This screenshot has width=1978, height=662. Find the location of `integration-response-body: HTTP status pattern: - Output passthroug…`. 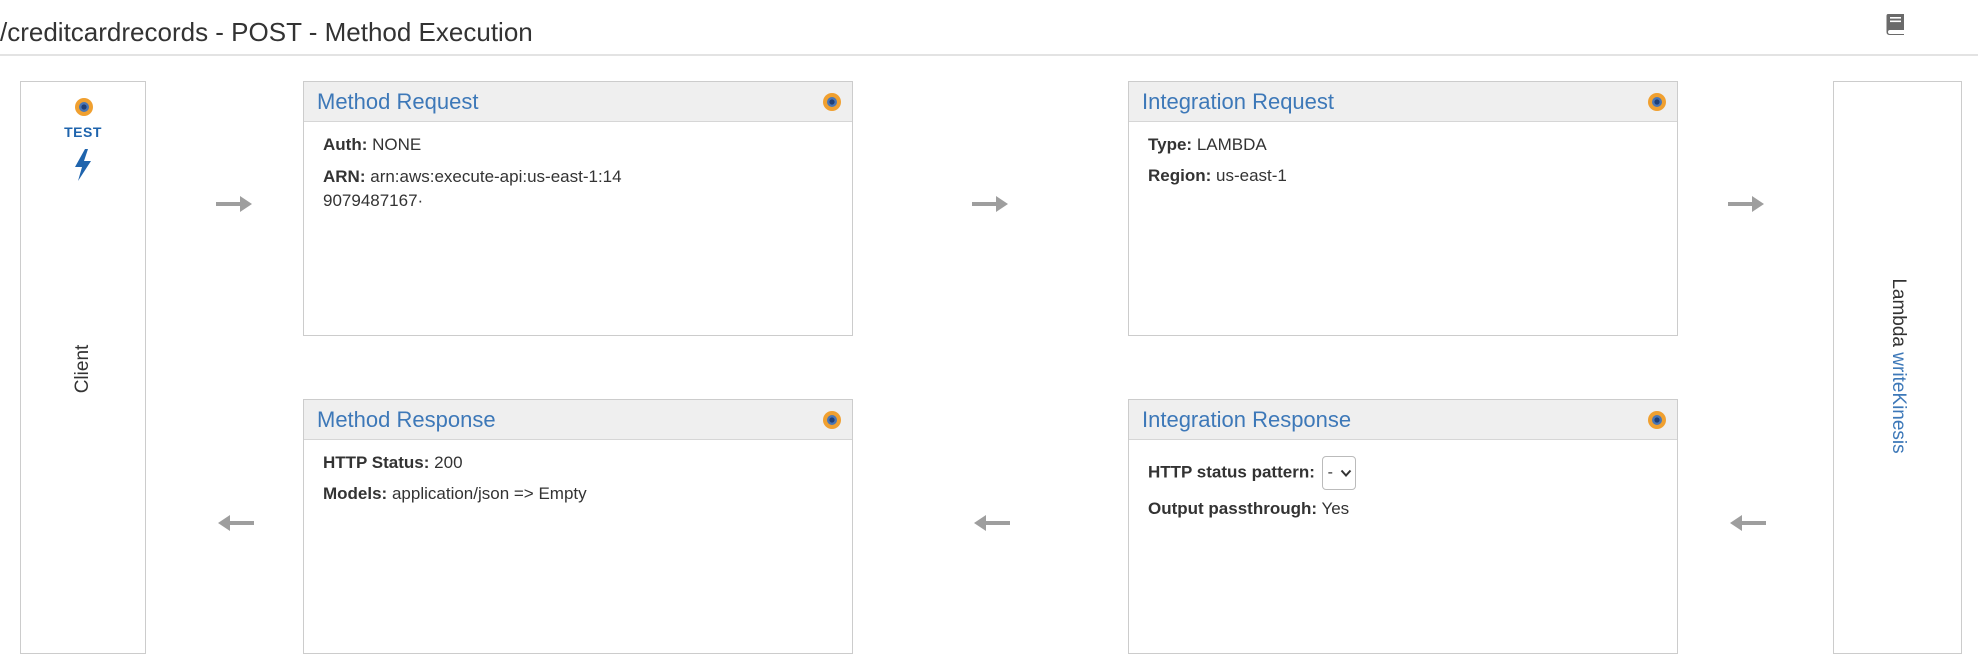

integration-response-body: HTTP status pattern: - Output passthroug… is located at coordinates (1403, 492).